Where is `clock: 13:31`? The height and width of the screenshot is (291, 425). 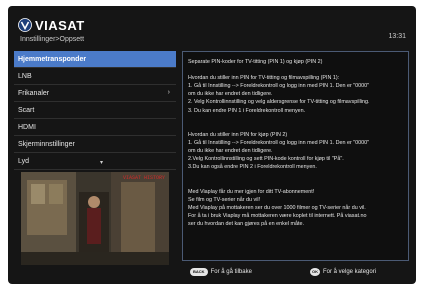 clock: 13:31 is located at coordinates (397, 36).